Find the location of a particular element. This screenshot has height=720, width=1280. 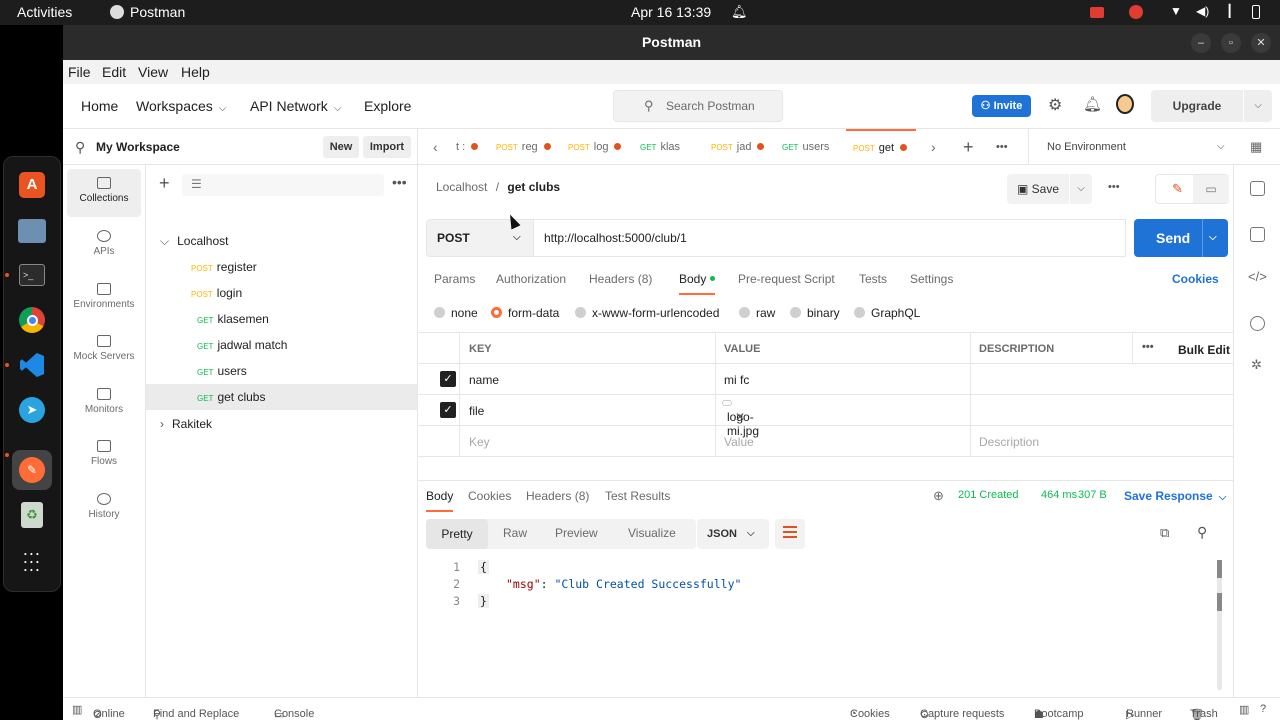

row-value: mi fc is located at coordinates (736, 380).